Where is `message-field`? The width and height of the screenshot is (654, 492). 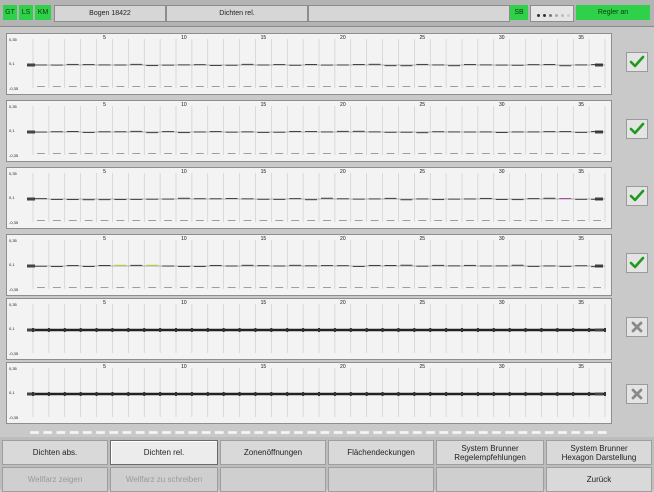 message-field is located at coordinates (409, 13).